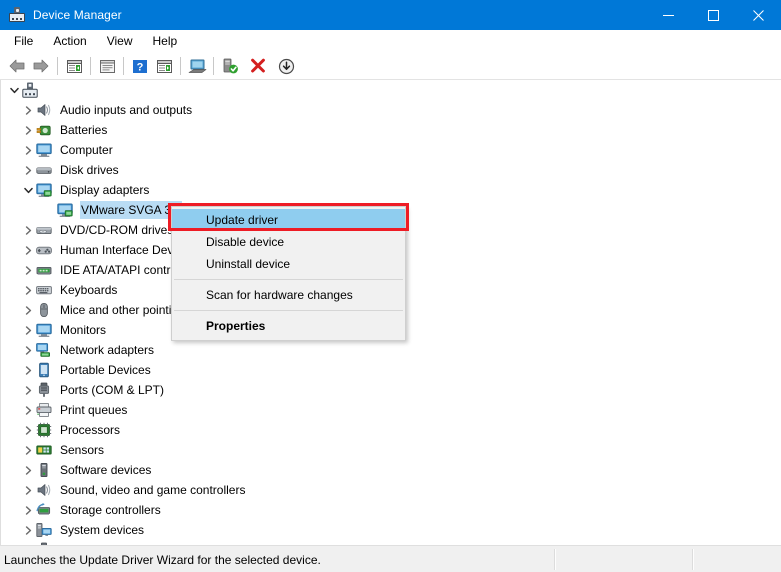 This screenshot has width=781, height=572. What do you see at coordinates (391, 450) in the screenshot?
I see `tree-item-sensors: Sensors` at bounding box center [391, 450].